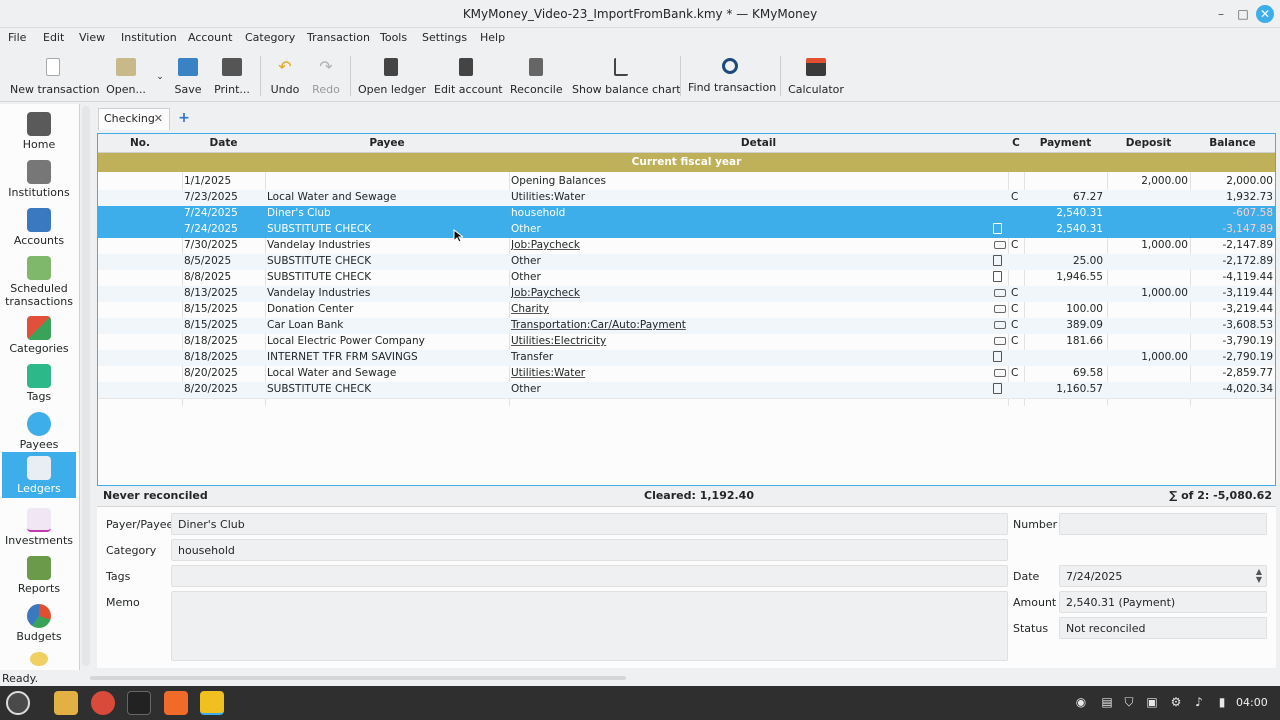 The width and height of the screenshot is (1280, 720). Describe the element at coordinates (816, 67) in the screenshot. I see `calculator-icon` at that location.